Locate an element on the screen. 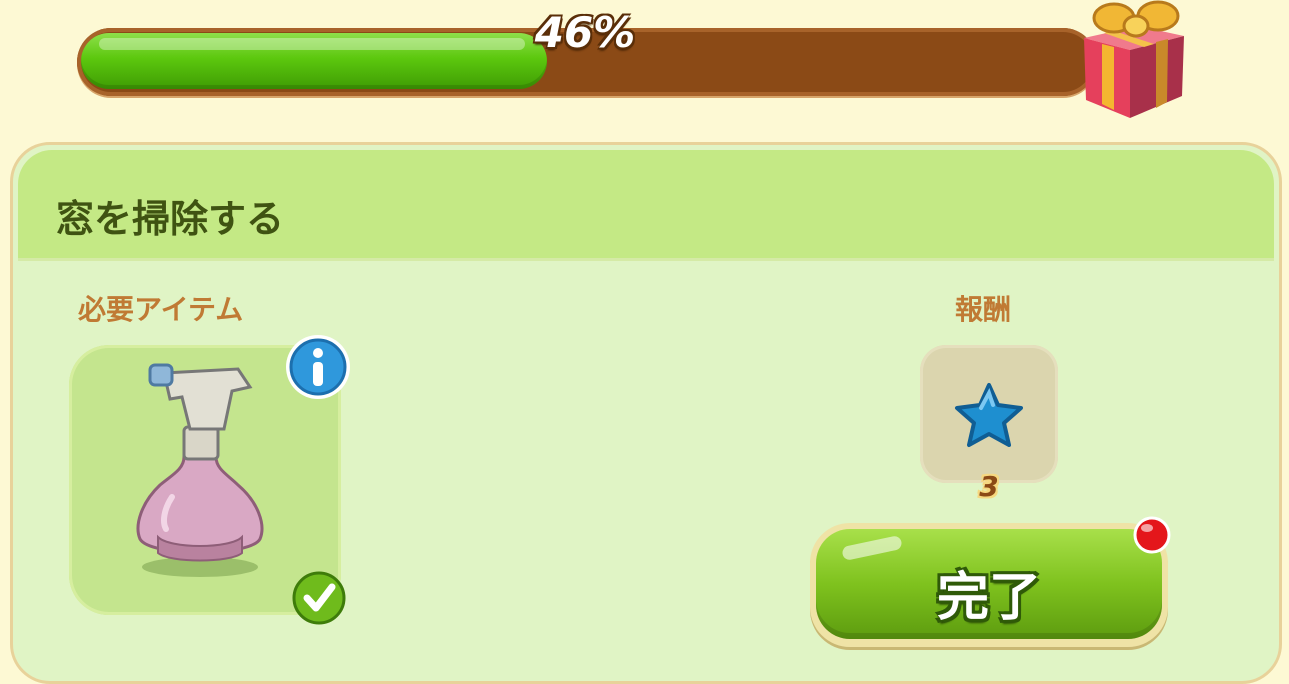  task-title: 窓を掃除する is located at coordinates (170, 219).